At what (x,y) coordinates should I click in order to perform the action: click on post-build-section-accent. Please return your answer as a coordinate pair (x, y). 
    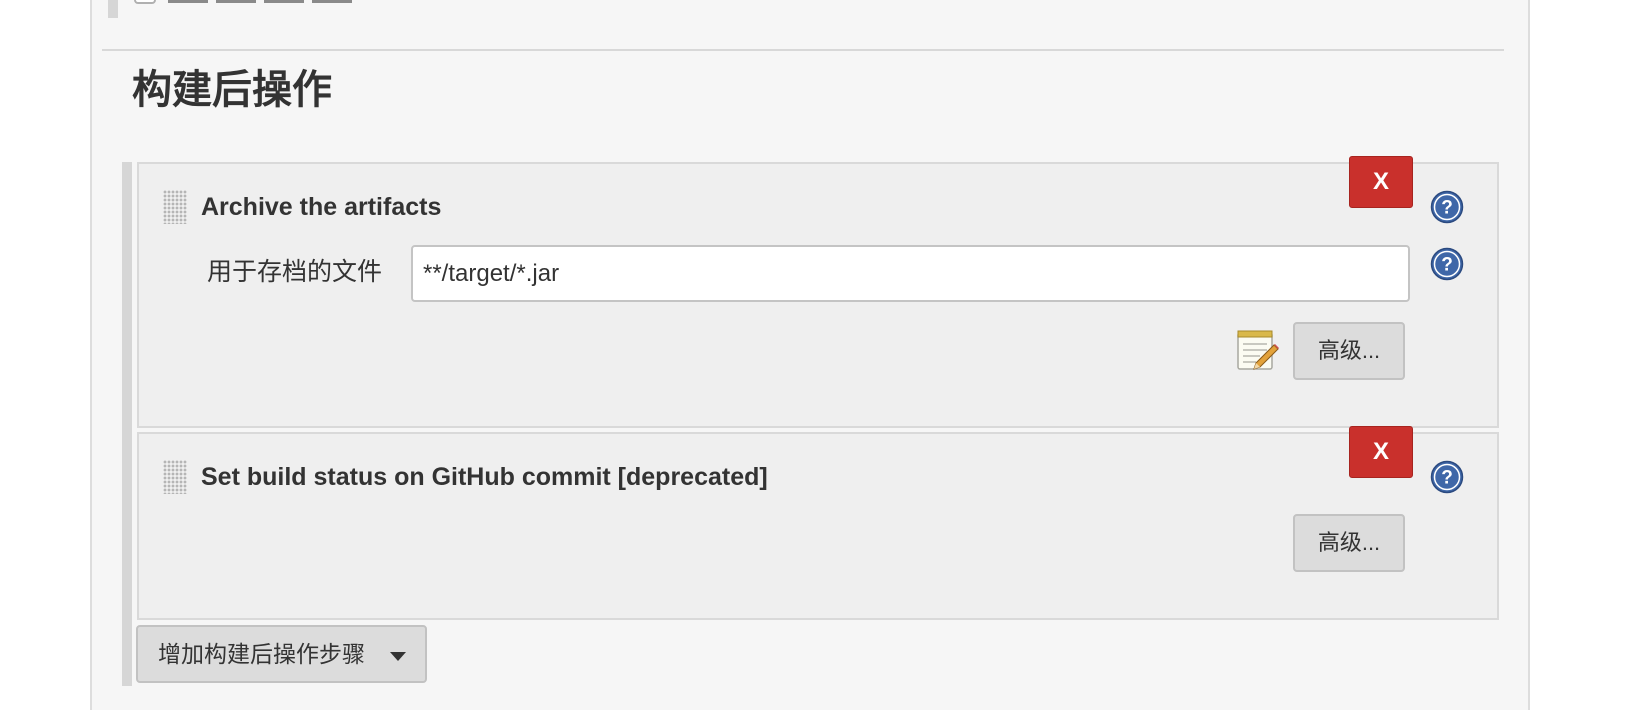
    Looking at the image, I should click on (127, 424).